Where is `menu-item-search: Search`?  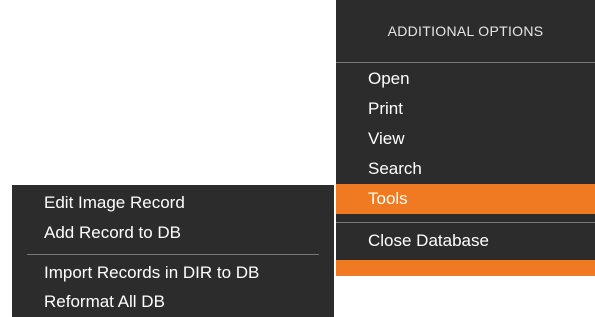 menu-item-search: Search is located at coordinates (465, 169).